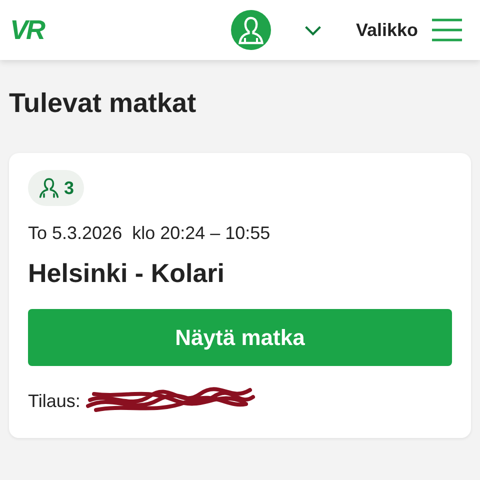 The width and height of the screenshot is (480, 480). Describe the element at coordinates (409, 30) in the screenshot. I see `menu-button: Valikko` at that location.